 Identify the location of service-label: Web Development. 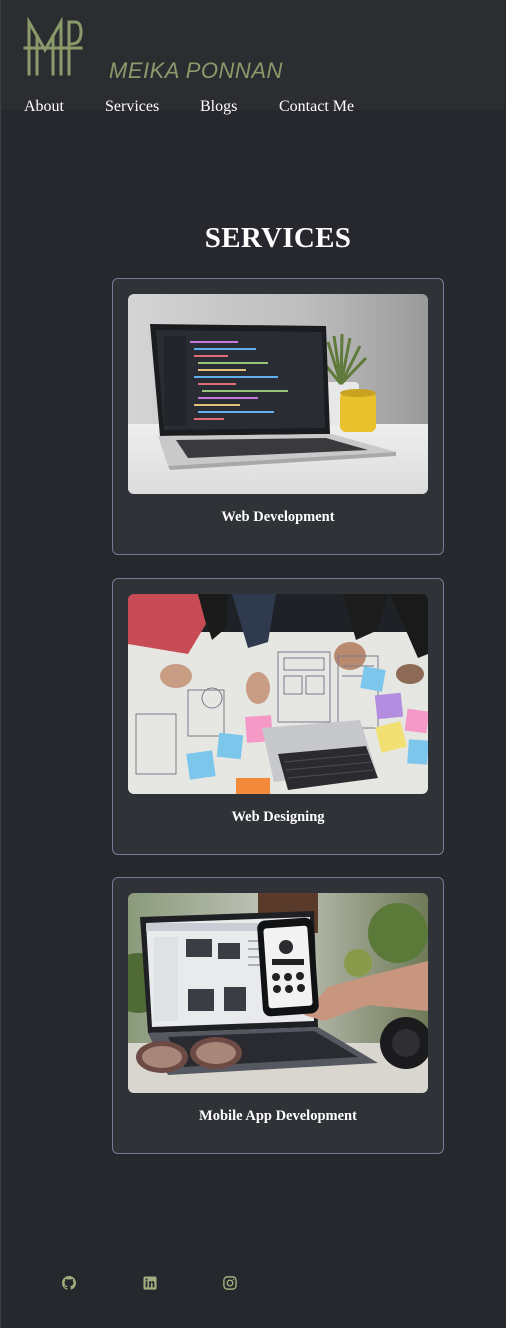
(278, 517).